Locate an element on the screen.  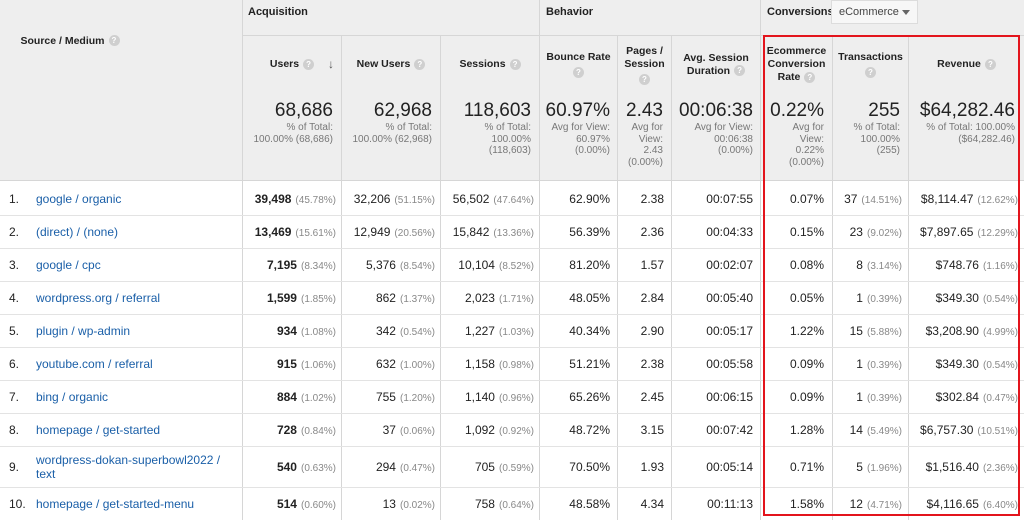
cell-ecommerce-conversion-rate: 0.07% is located at coordinates (806, 198).